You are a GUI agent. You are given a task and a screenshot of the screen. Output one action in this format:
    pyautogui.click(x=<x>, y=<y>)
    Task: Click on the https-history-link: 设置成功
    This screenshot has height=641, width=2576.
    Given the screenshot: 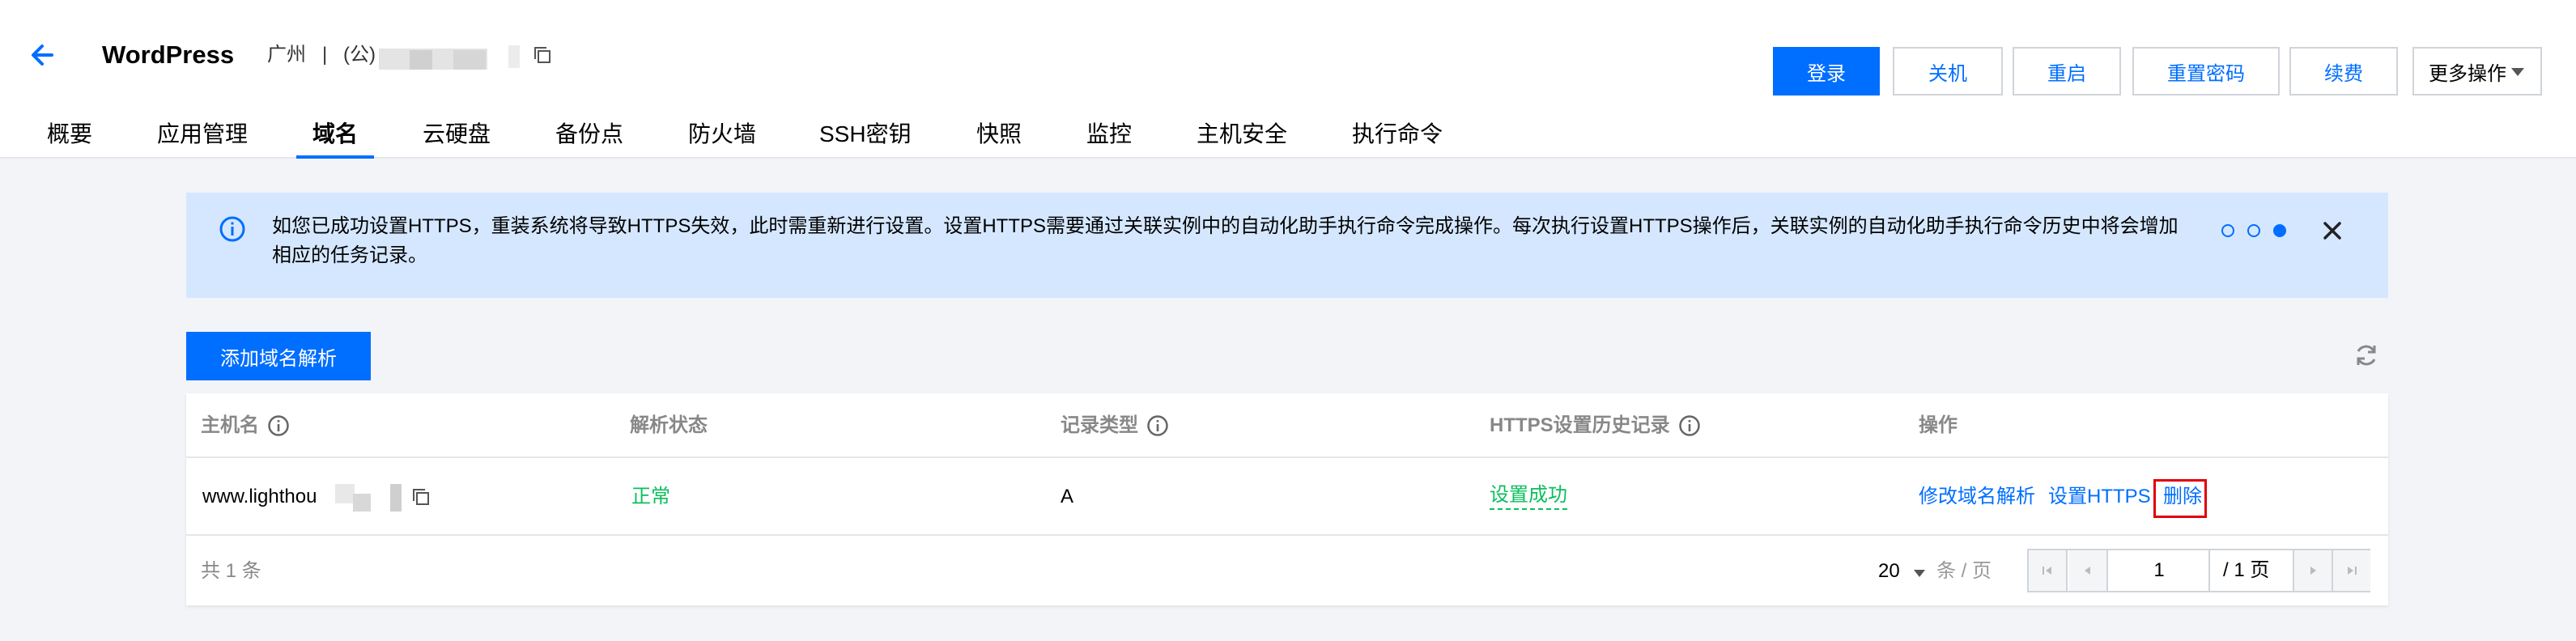 What is the action you would take?
    pyautogui.click(x=1529, y=496)
    